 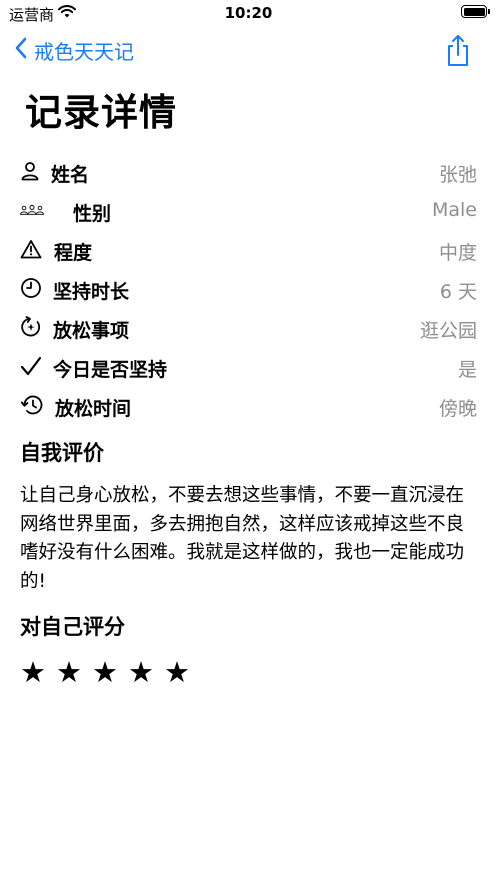 What do you see at coordinates (454, 210) in the screenshot?
I see `field-value: Male` at bounding box center [454, 210].